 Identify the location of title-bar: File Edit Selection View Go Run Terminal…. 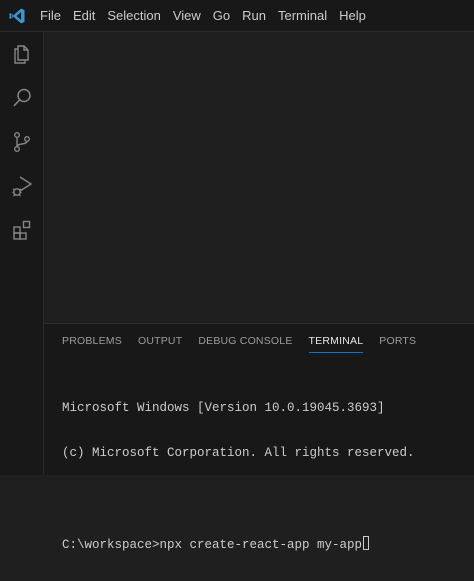
(237, 16).